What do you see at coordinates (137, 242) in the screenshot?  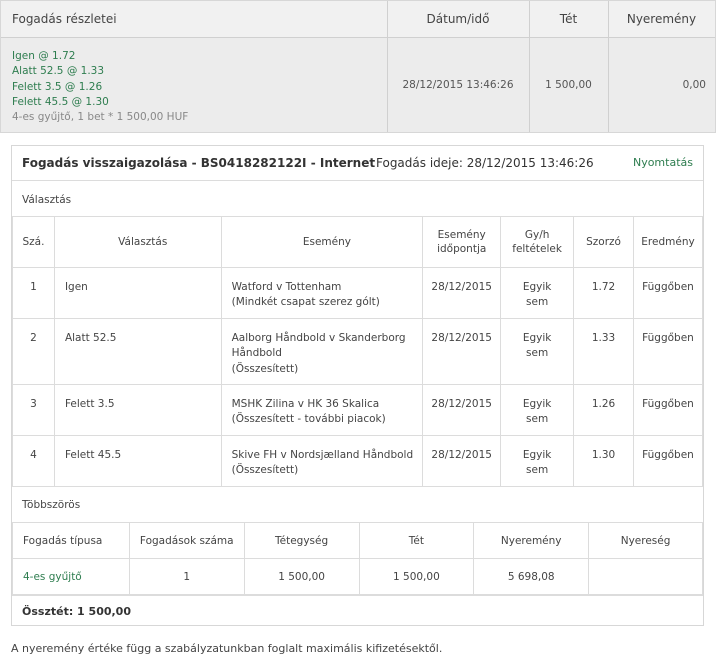 I see `col-selection: Választás` at bounding box center [137, 242].